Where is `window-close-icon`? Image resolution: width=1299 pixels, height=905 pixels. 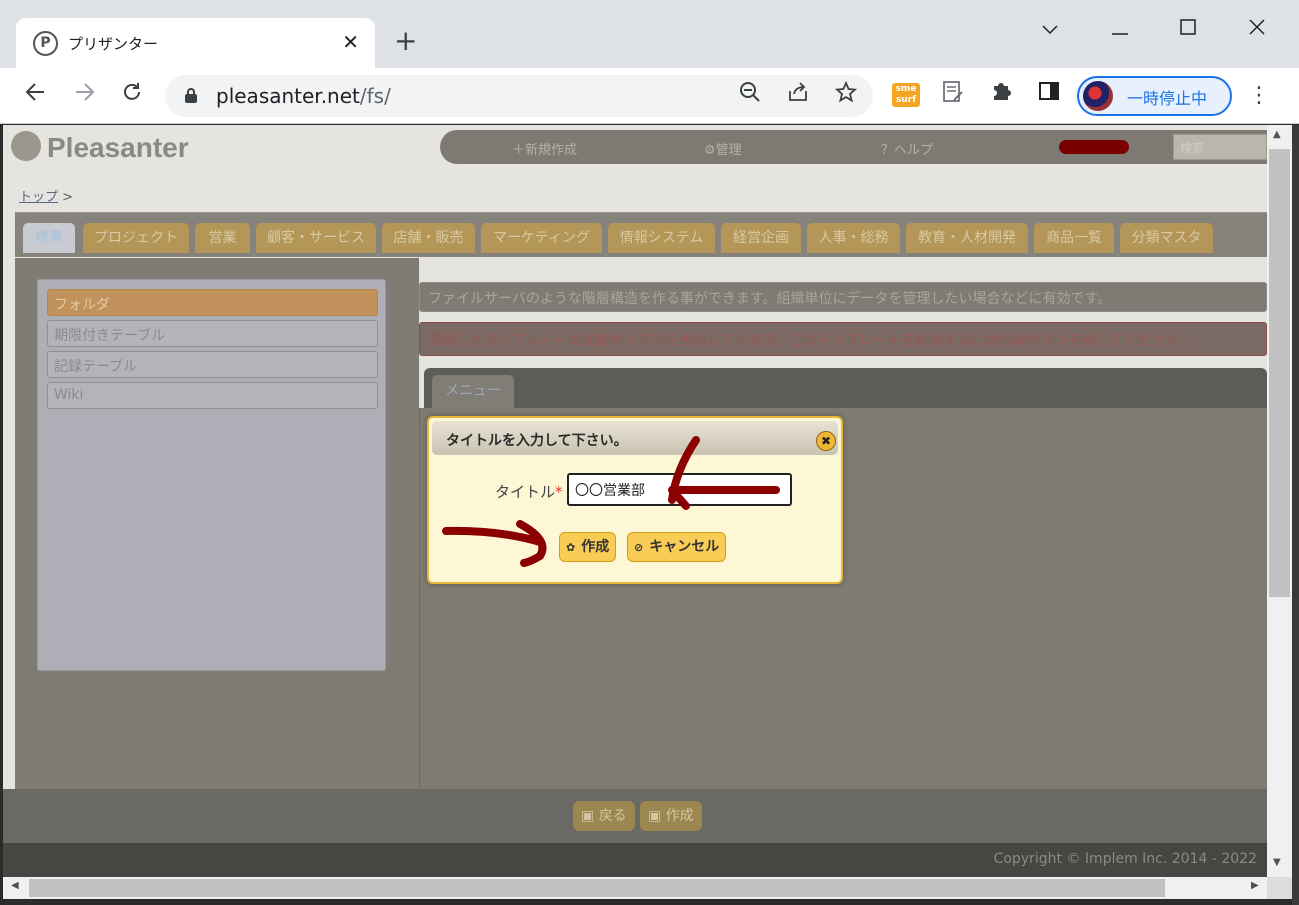 window-close-icon is located at coordinates (1257, 28).